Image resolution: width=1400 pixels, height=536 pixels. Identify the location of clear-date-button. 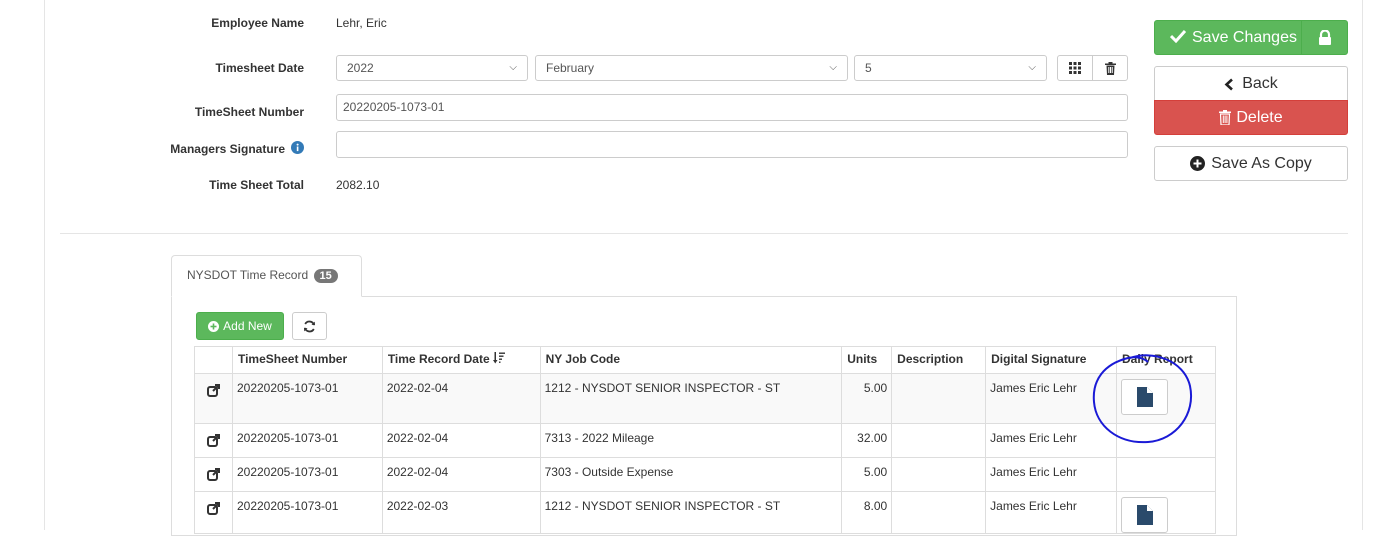
(1110, 68).